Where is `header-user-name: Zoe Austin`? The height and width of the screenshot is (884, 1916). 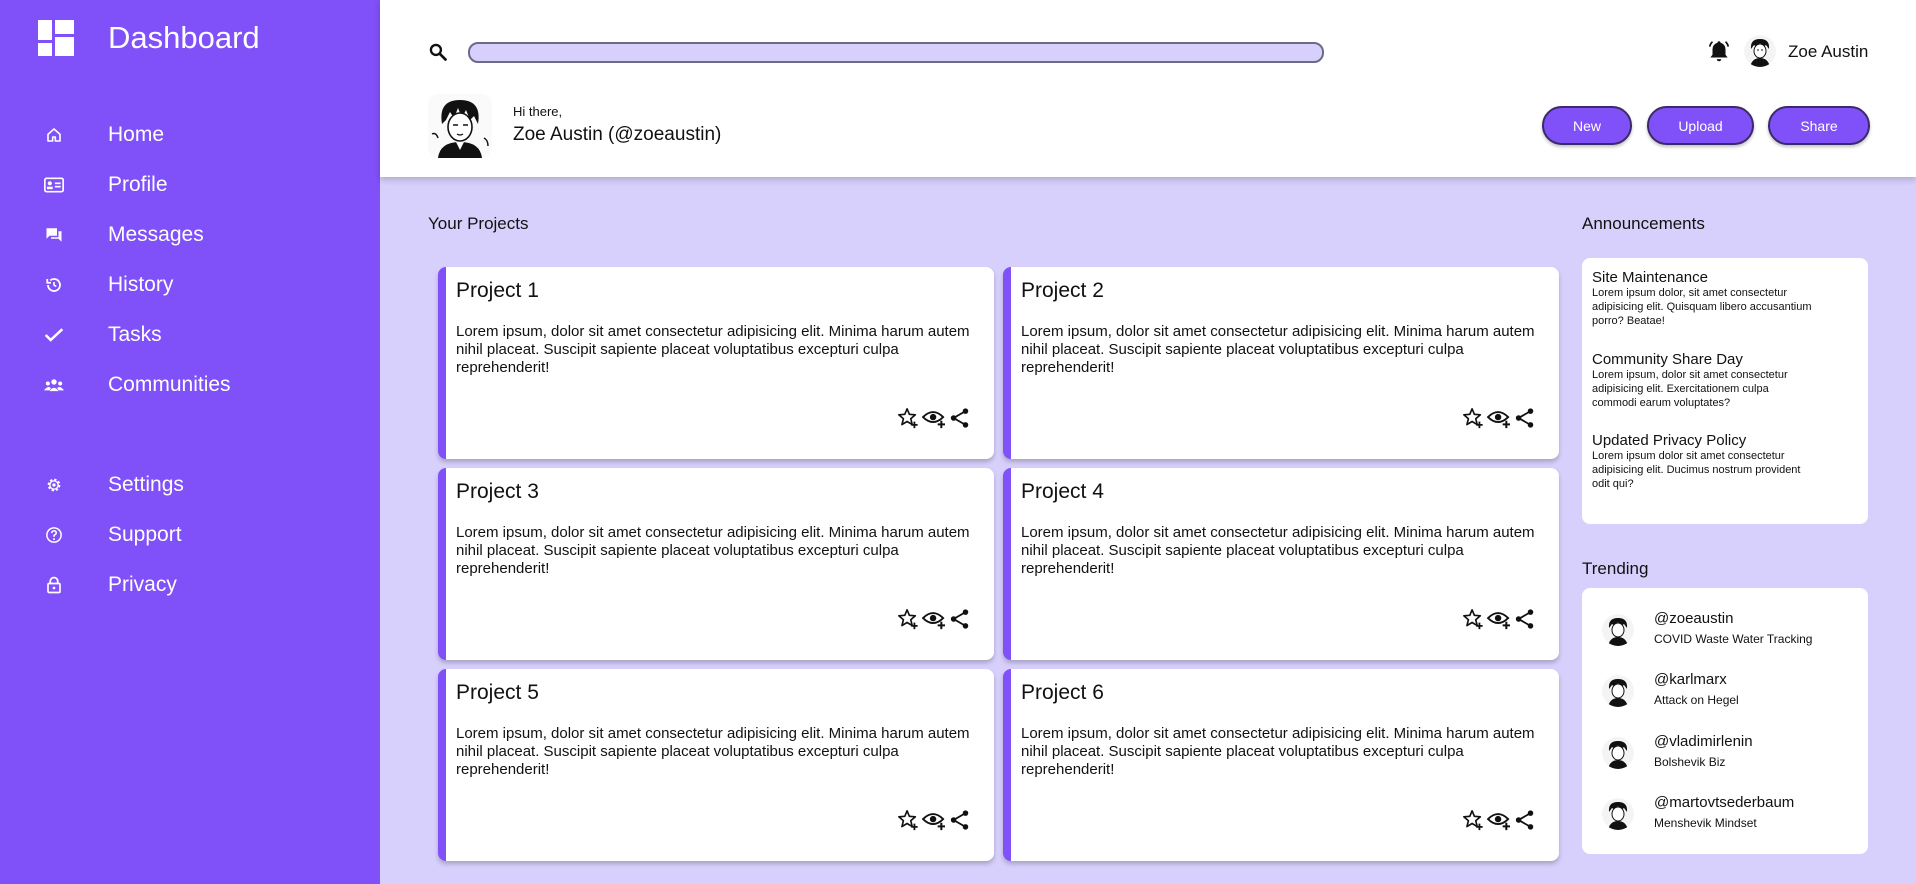 header-user-name: Zoe Austin is located at coordinates (1828, 52).